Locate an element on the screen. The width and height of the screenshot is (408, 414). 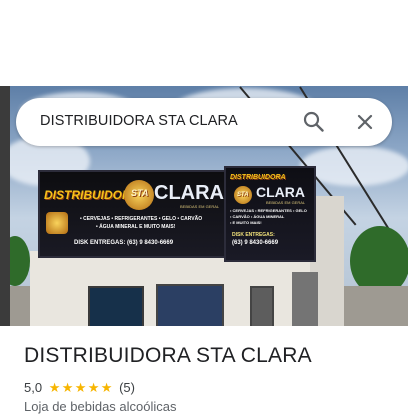
shop-door is located at coordinates (116, 306).